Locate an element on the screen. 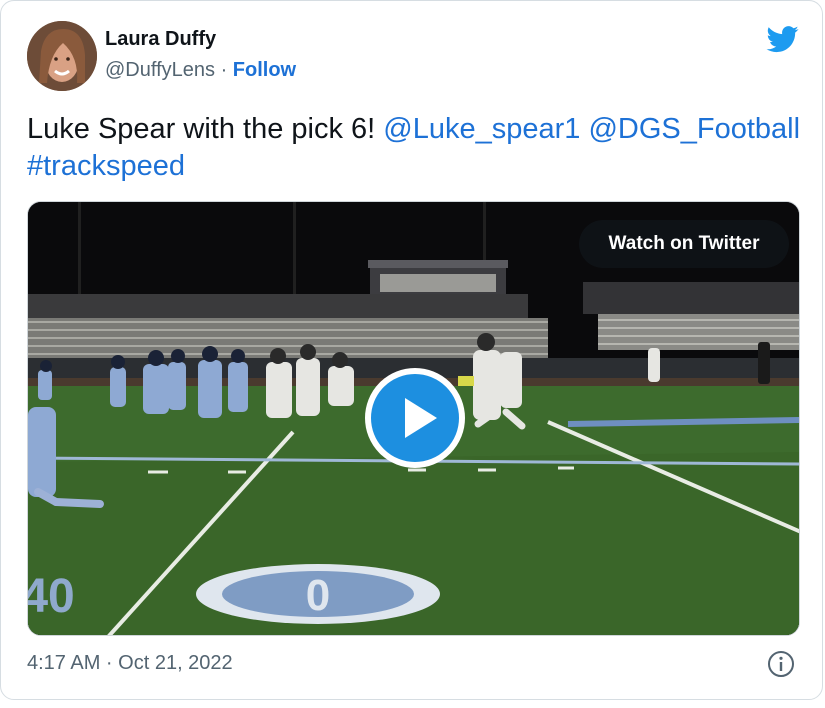 The height and width of the screenshot is (708, 825). play-icon is located at coordinates (421, 418).